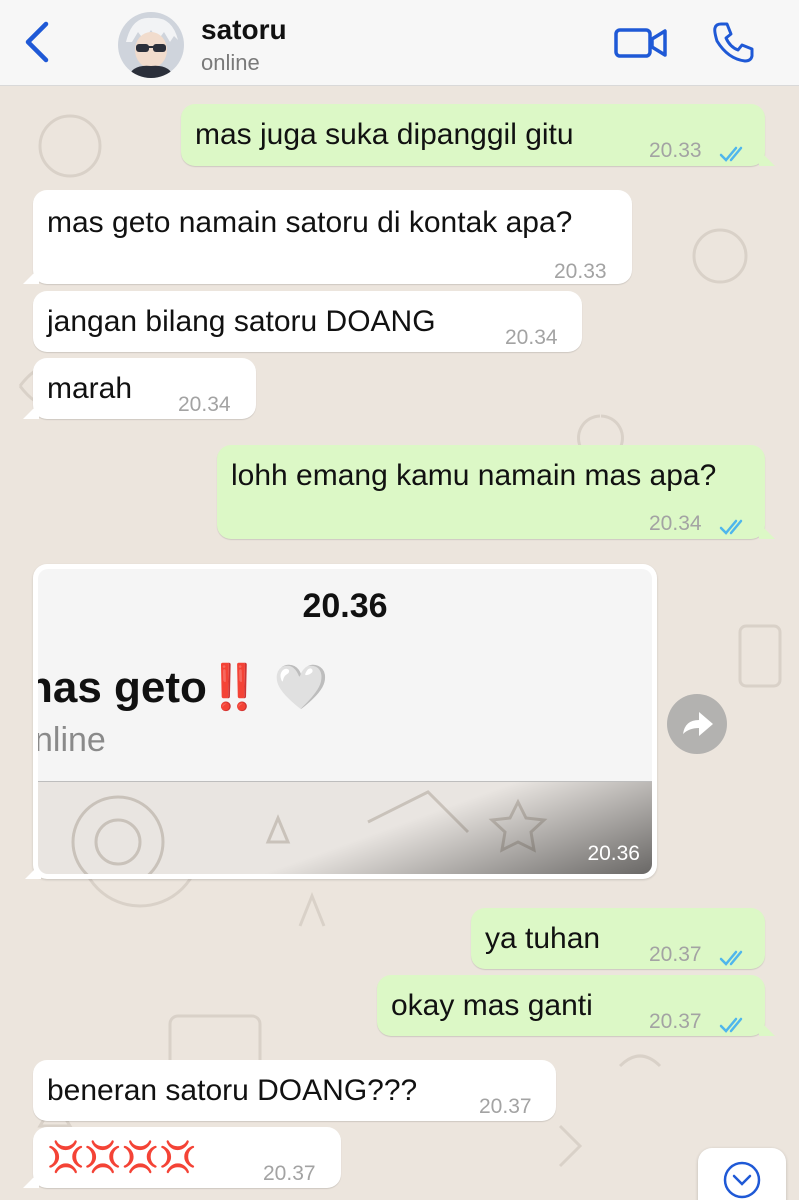 The width and height of the screenshot is (799, 1200). Describe the element at coordinates (310, 222) in the screenshot. I see `message-text: mas geto namain satoru di kontak apa?` at that location.